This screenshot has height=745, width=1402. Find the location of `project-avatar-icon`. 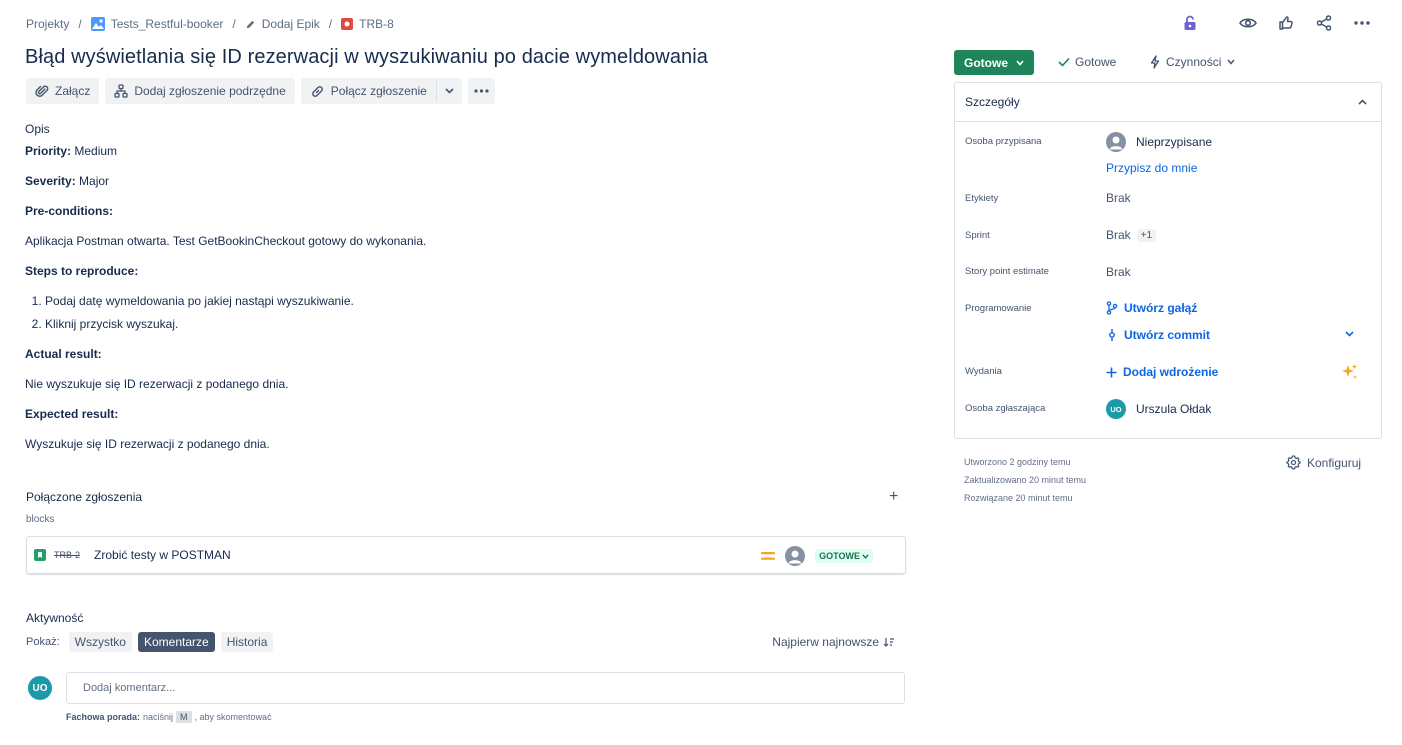

project-avatar-icon is located at coordinates (97, 24).